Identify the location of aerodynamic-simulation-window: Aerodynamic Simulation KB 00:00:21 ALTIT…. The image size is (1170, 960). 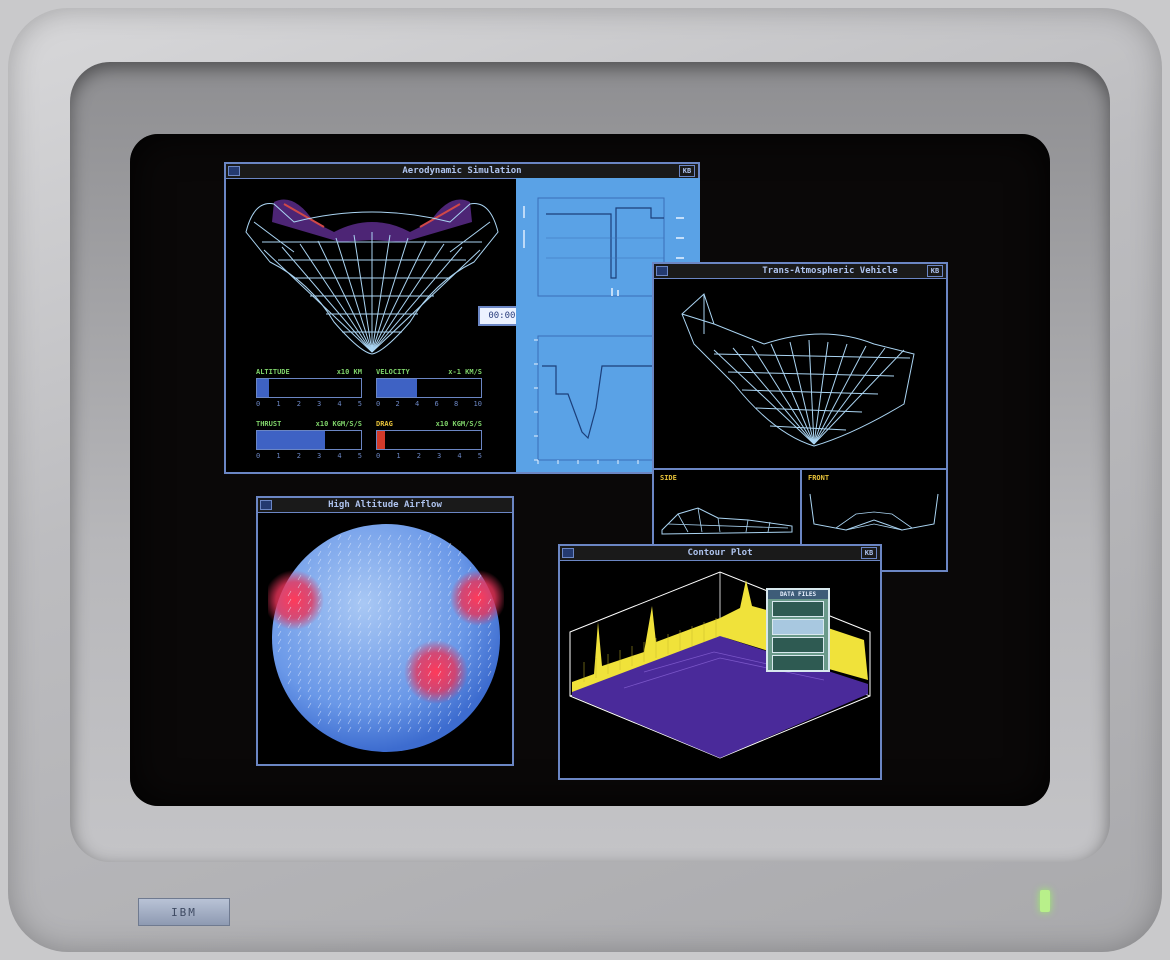
(462, 318).